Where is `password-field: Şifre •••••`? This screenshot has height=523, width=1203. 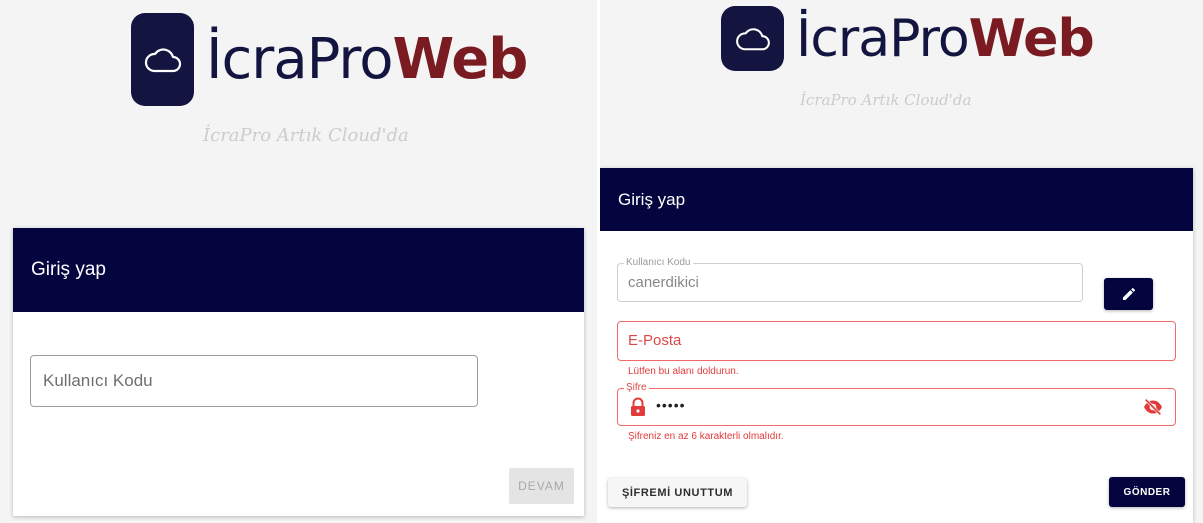 password-field: Şifre ••••• is located at coordinates (896, 404).